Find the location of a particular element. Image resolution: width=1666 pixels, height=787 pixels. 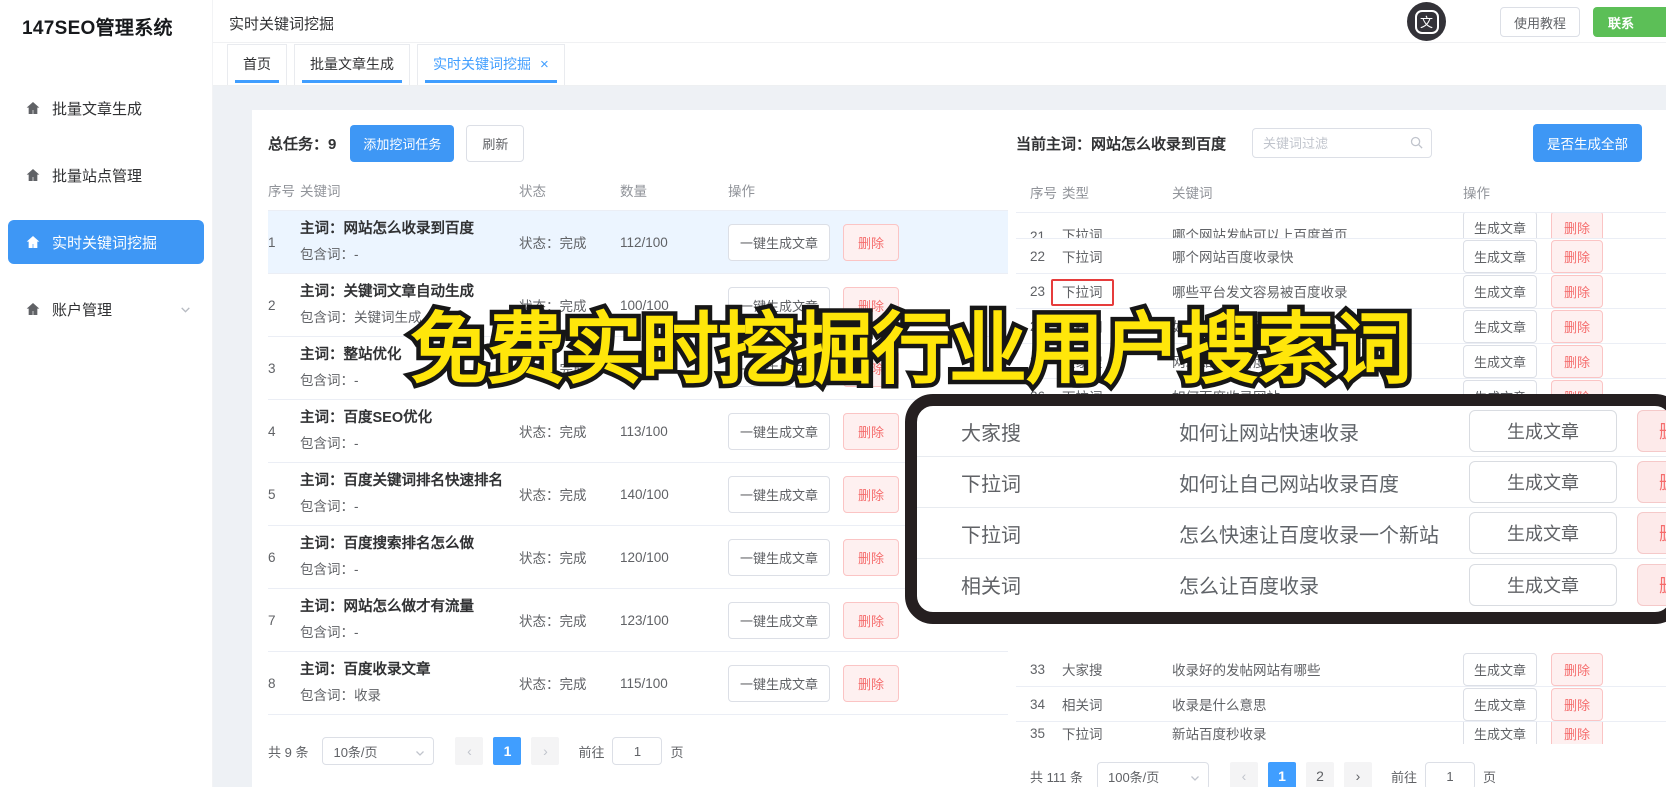

sidebar-item-label: 批量站点管理 is located at coordinates (97, 176).